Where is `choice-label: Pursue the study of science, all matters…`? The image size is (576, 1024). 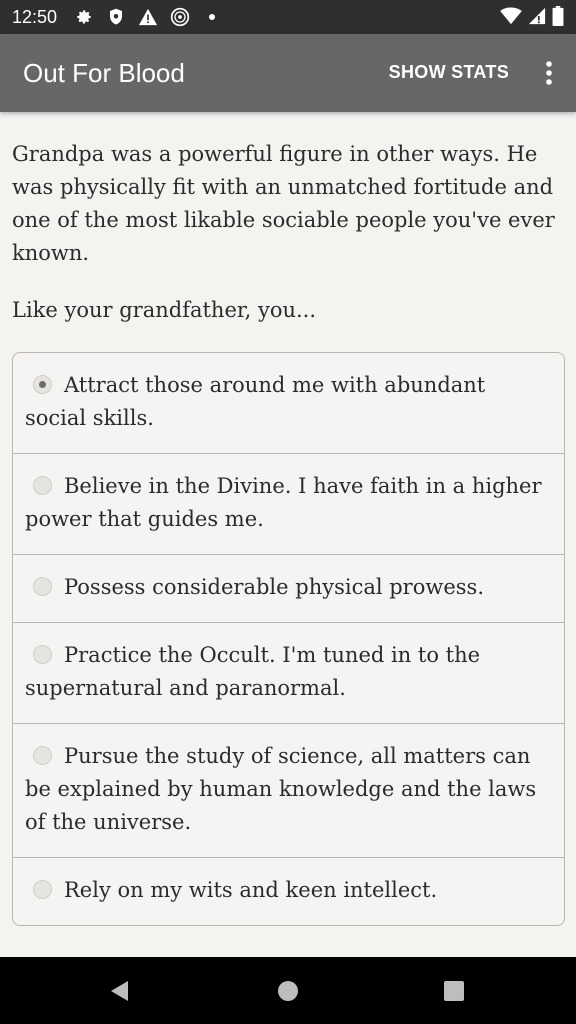
choice-label: Pursue the study of science, all matters… is located at coordinates (281, 789).